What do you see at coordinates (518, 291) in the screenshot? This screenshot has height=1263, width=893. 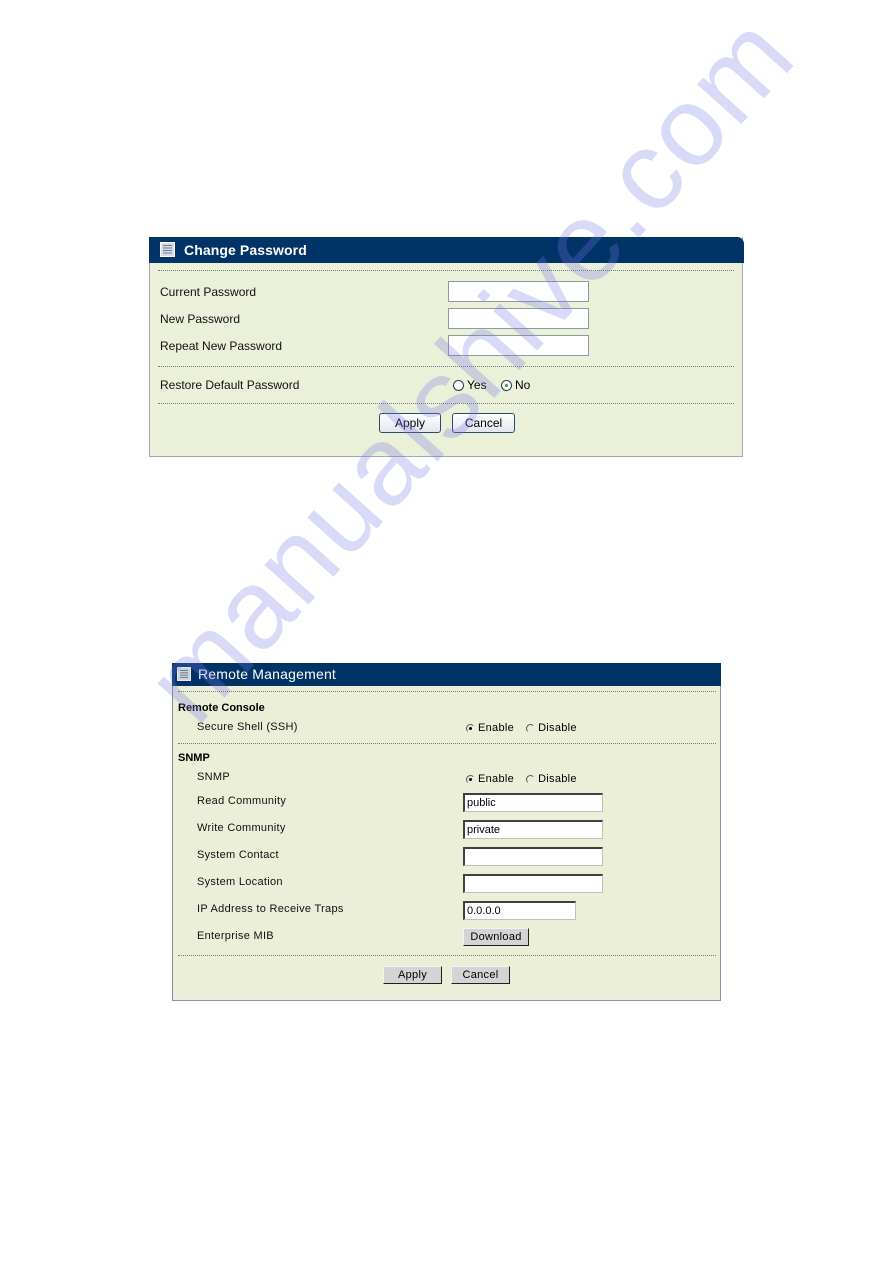 I see `current-password-input` at bounding box center [518, 291].